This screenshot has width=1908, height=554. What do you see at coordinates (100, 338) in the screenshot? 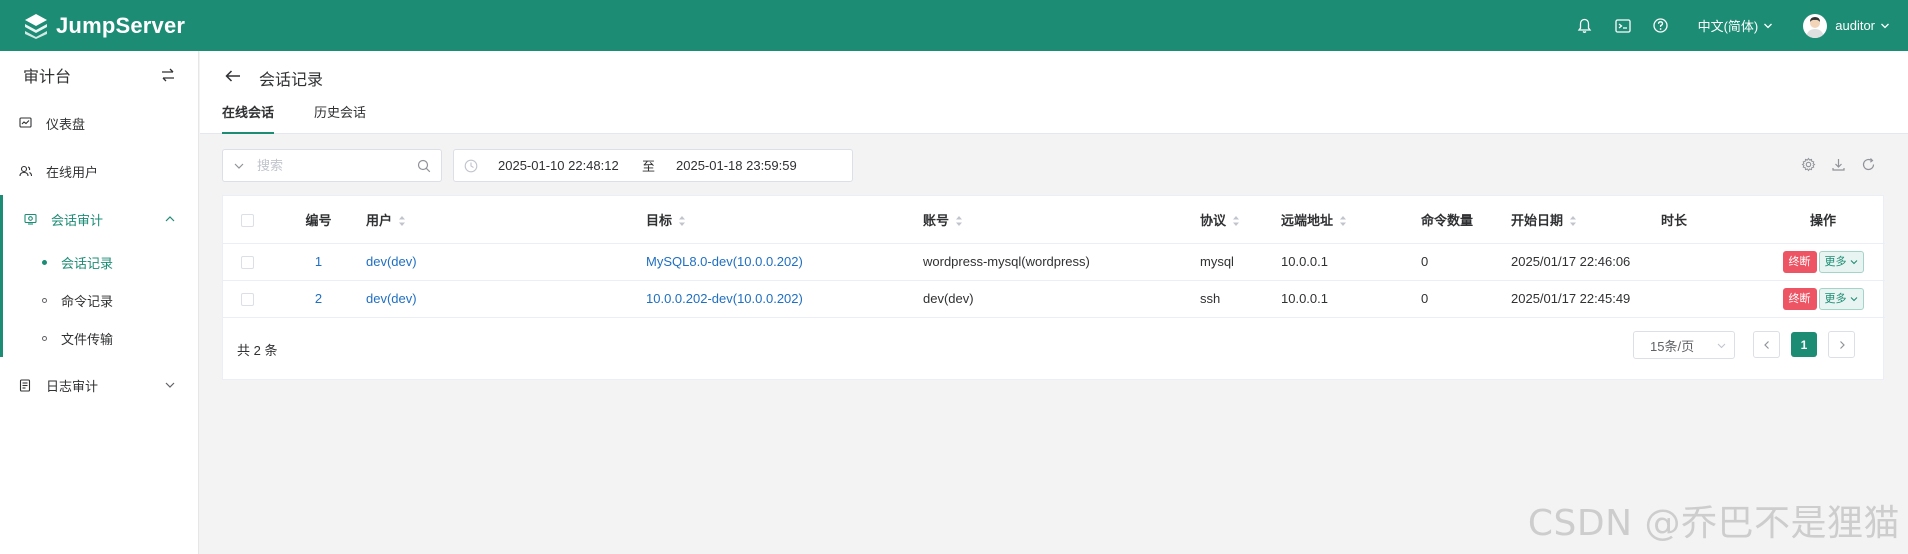
I see `sidebar-subitem-file-transfer: 文件传输` at bounding box center [100, 338].